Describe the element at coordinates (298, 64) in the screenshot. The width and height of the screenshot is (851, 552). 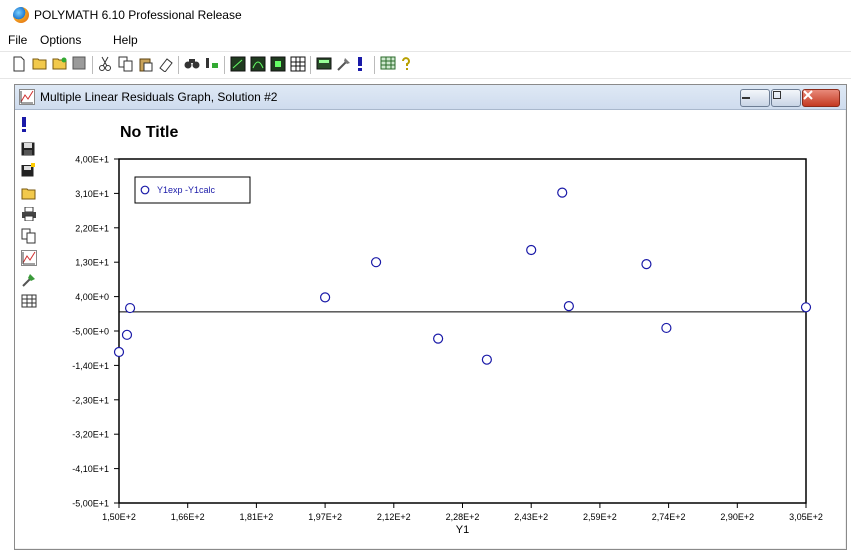
I see `regression-icon` at that location.